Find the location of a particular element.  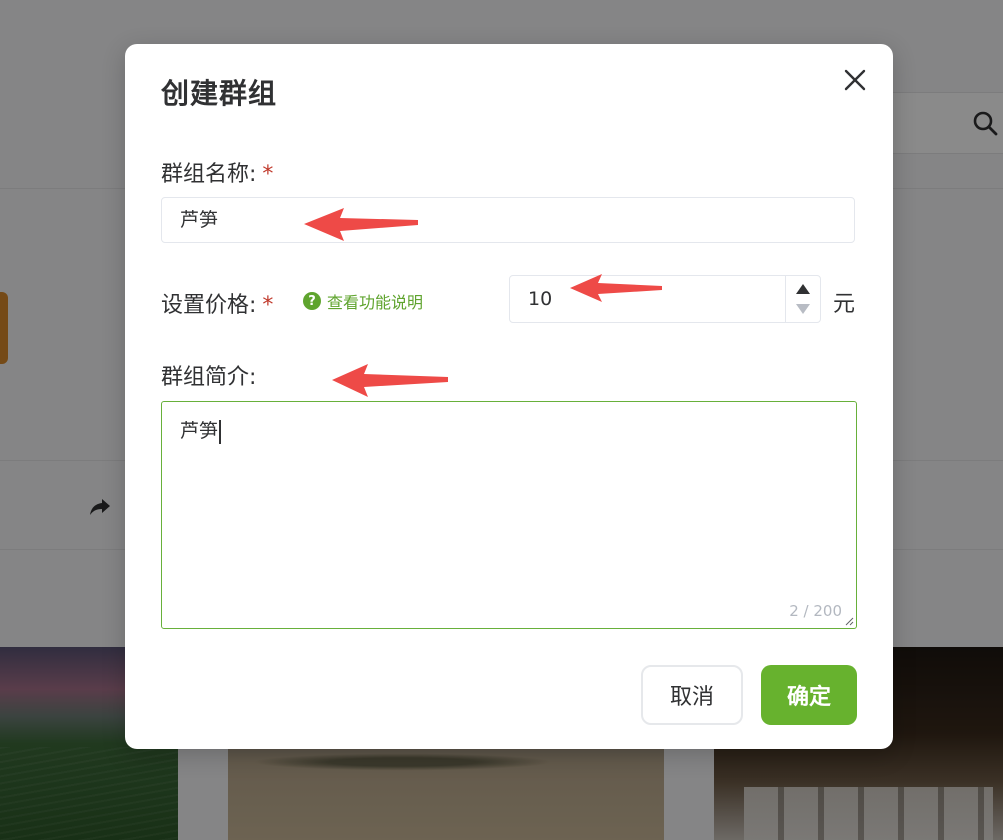

group-intro-label-text: 群组简介: is located at coordinates (209, 377).